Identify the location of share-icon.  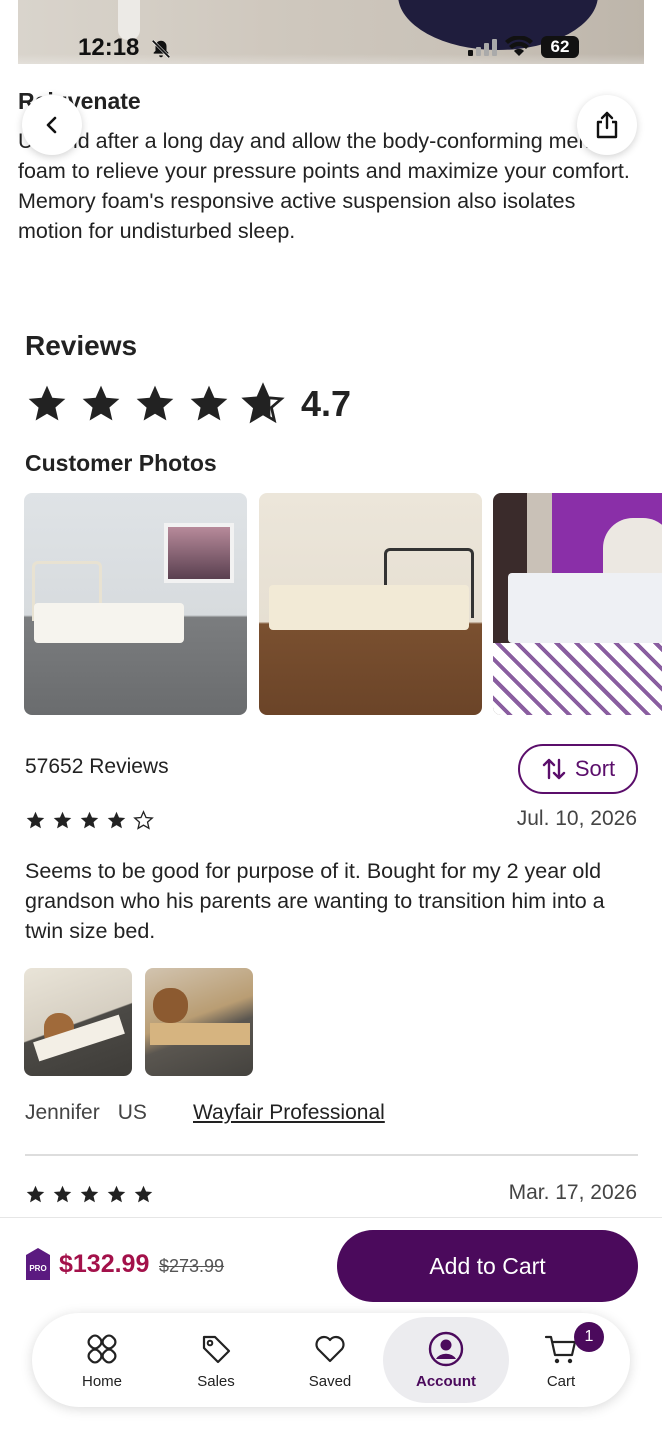
(607, 125).